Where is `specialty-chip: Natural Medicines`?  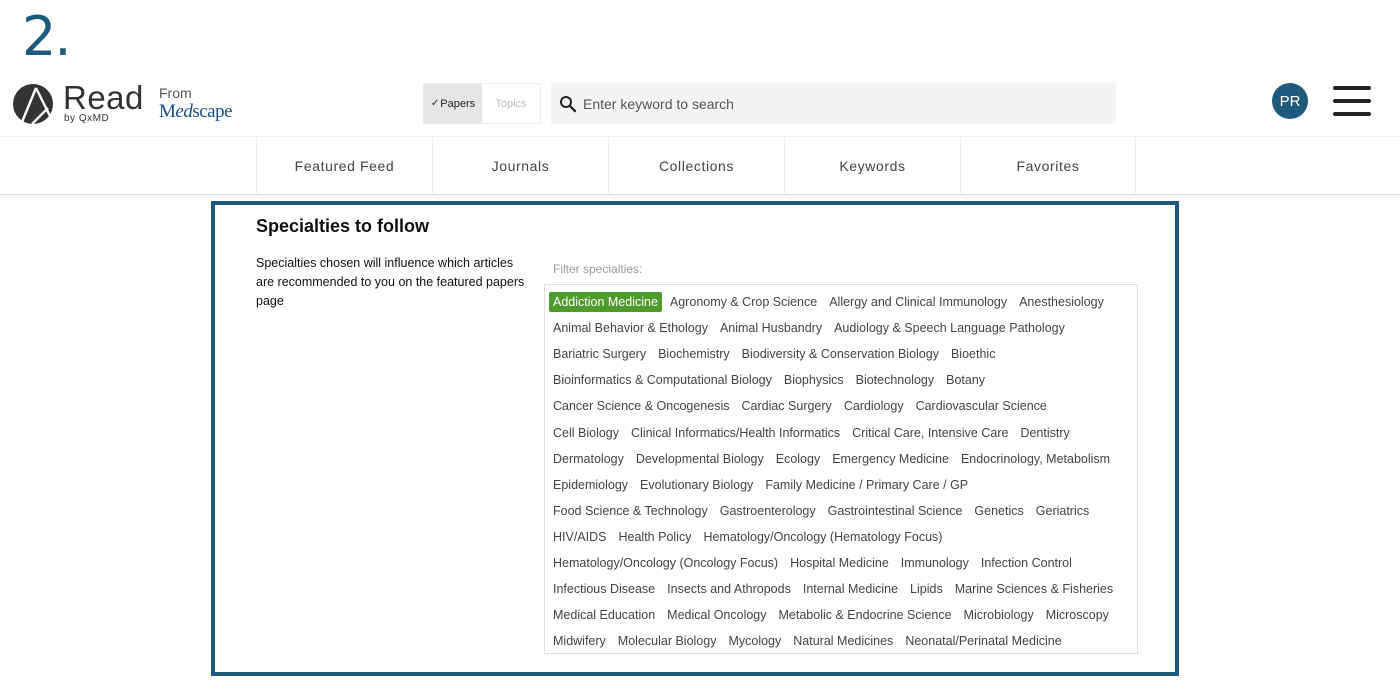 specialty-chip: Natural Medicines is located at coordinates (843, 641).